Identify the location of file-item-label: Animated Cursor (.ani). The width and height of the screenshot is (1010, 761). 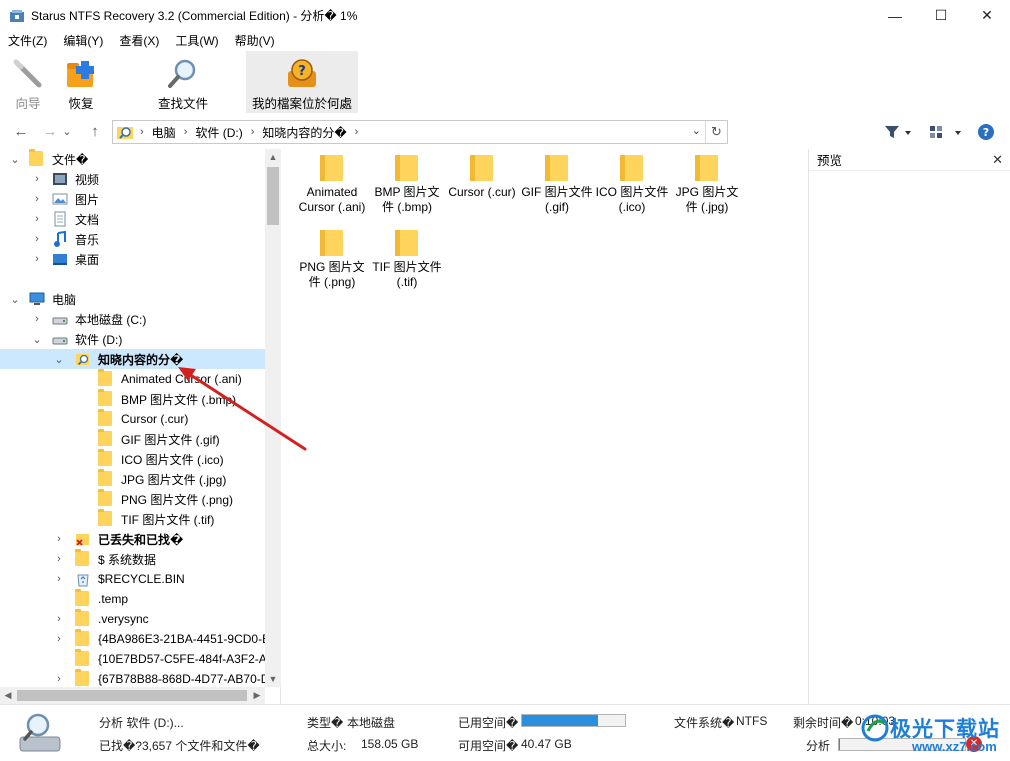
(332, 199).